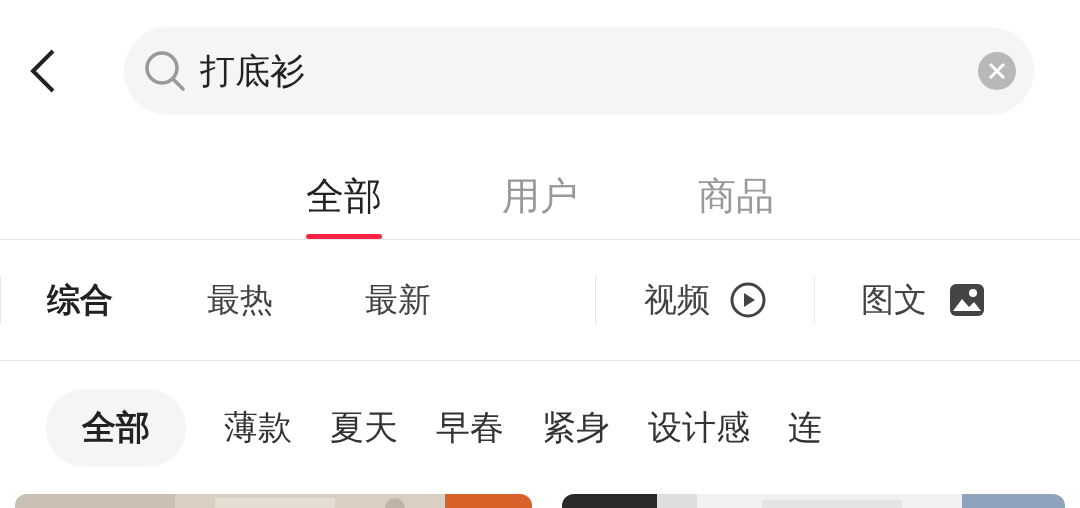 This screenshot has height=508, width=1080. I want to click on filter-chip: 紧身, so click(576, 427).